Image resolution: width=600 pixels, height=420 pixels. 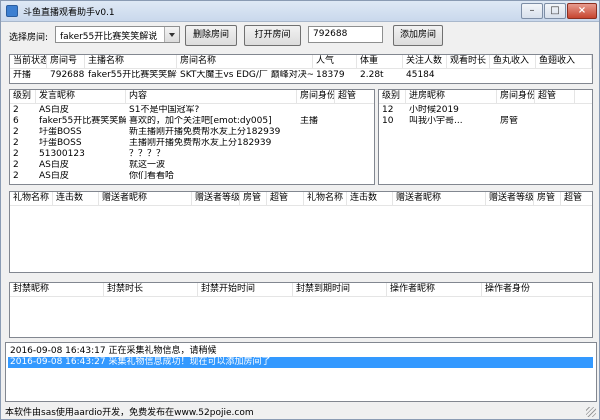 I want to click on enter-row-cell, so click(x=516, y=110).